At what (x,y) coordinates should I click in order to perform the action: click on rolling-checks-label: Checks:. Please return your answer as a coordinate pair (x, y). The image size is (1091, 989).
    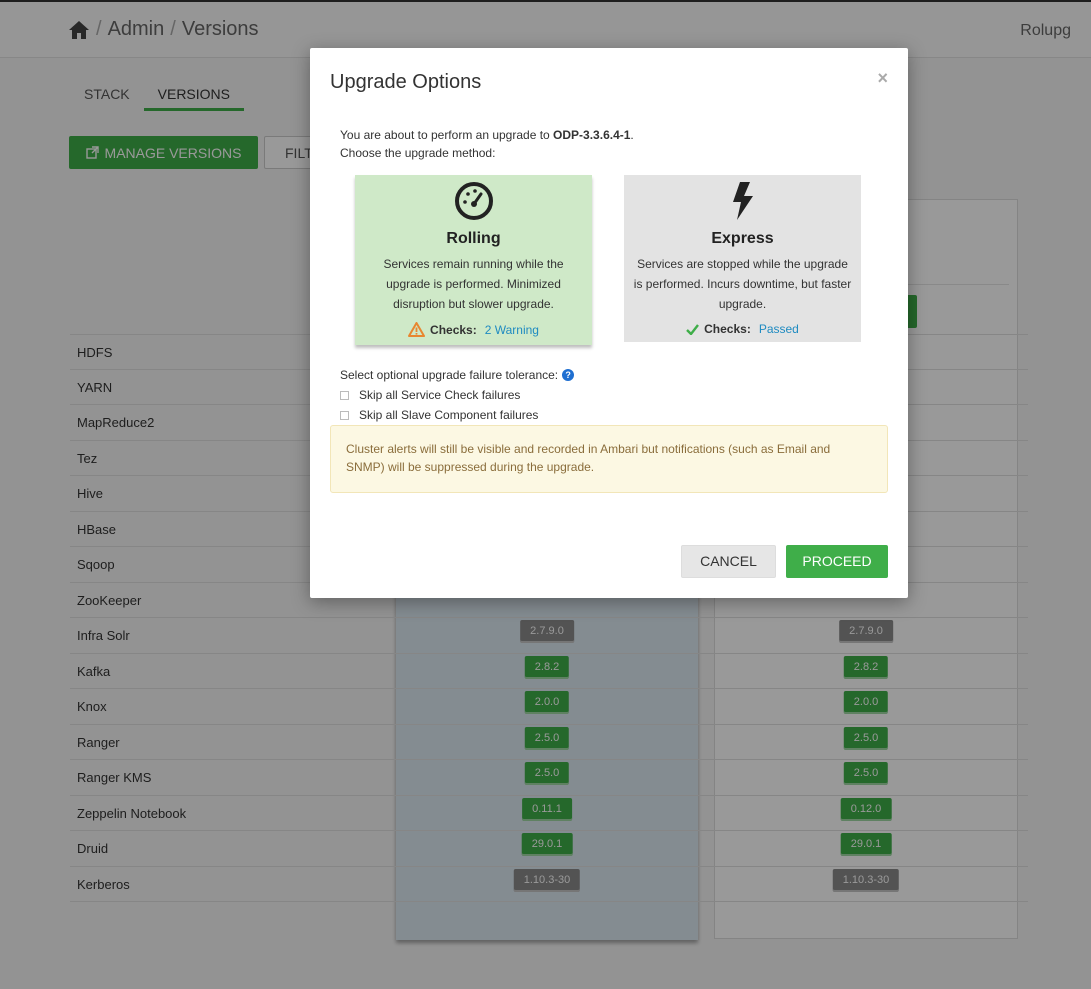
    Looking at the image, I should click on (453, 329).